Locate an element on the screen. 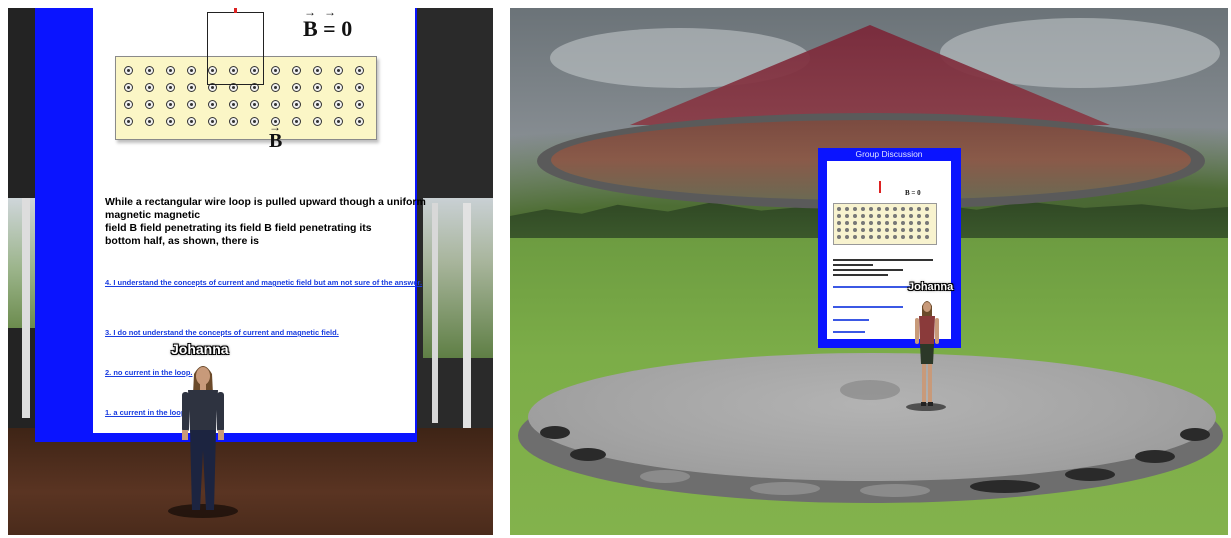 This screenshot has height=538, width=1231. pillar-right is located at coordinates (467, 318).